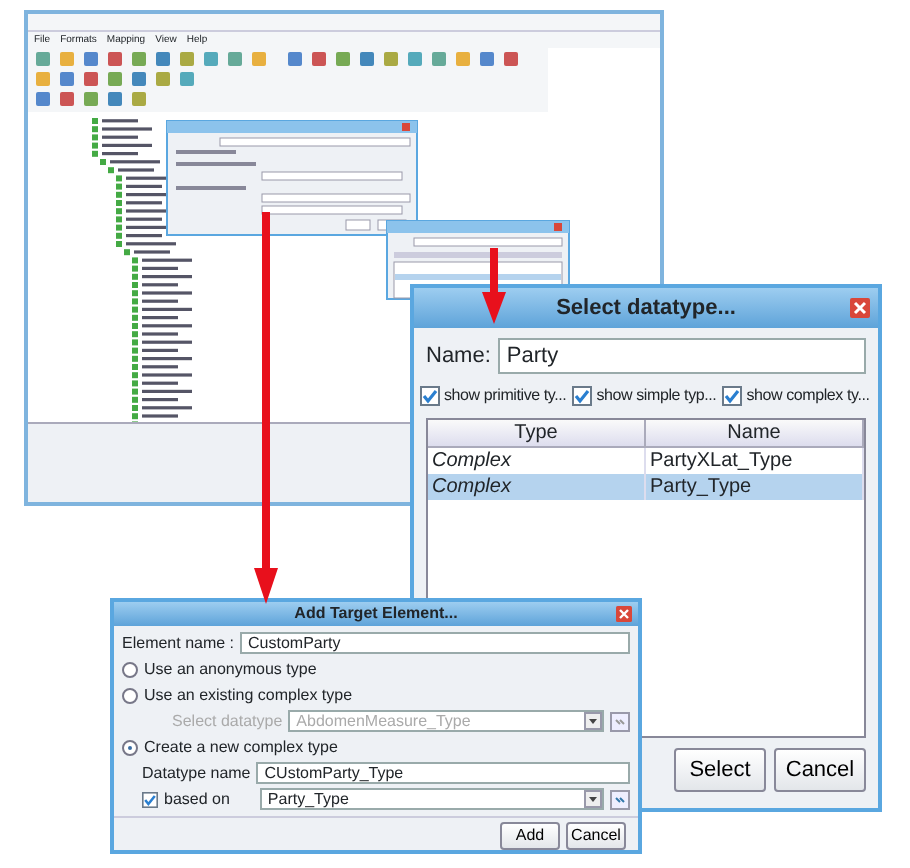 The height and width of the screenshot is (868, 910). Describe the element at coordinates (530, 836) in the screenshot. I see `dialog-button: Add` at that location.